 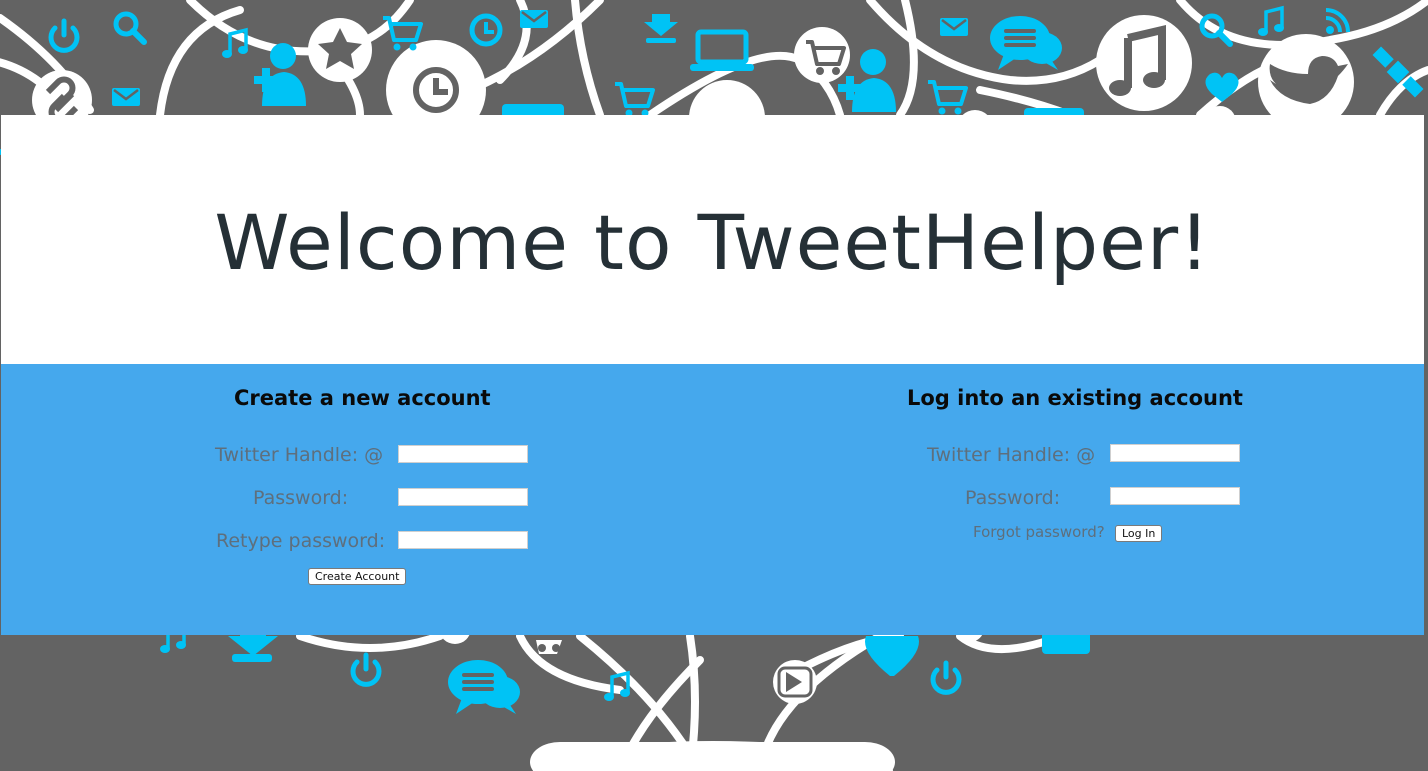 What do you see at coordinates (362, 398) in the screenshot?
I see `create-account-heading: Create a new account` at bounding box center [362, 398].